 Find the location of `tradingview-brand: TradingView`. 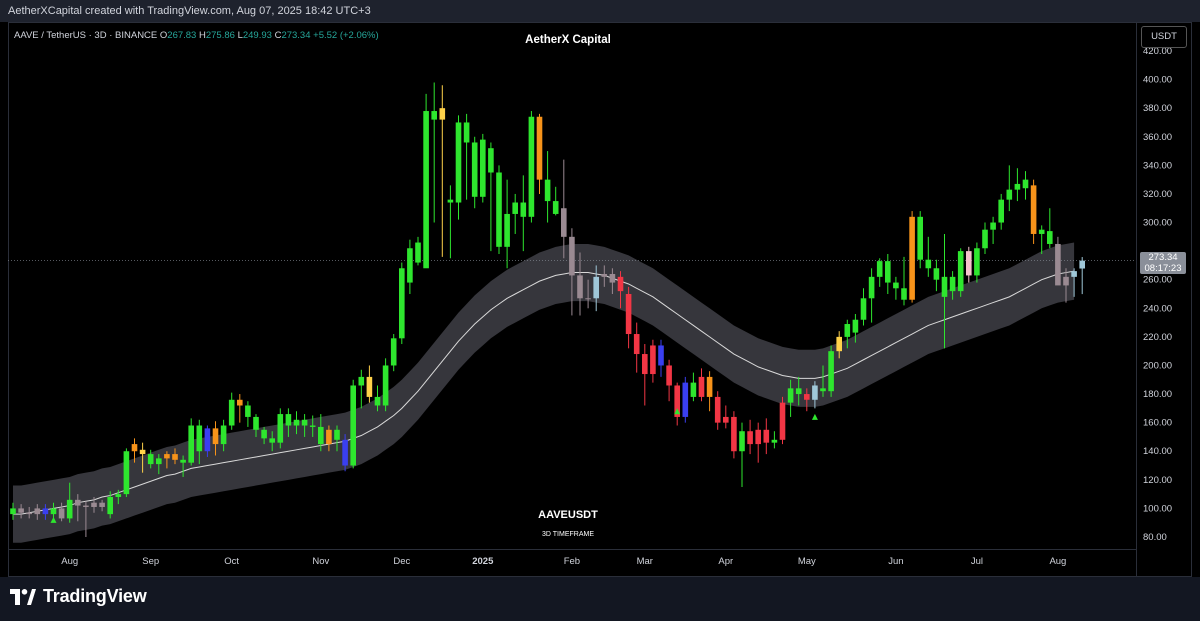

tradingview-brand: TradingView is located at coordinates (95, 596).